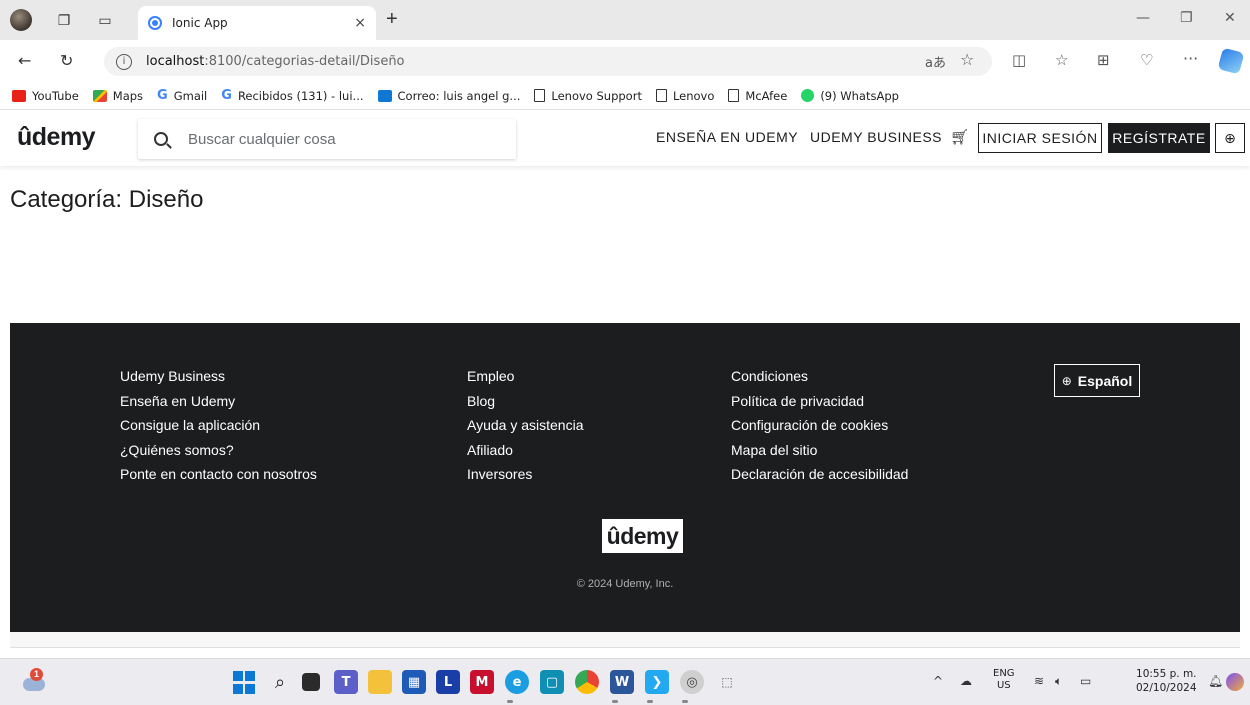  What do you see at coordinates (727, 137) in the screenshot?
I see `teach-on-udemy-link: ENSEÑA EN UDEMY` at bounding box center [727, 137].